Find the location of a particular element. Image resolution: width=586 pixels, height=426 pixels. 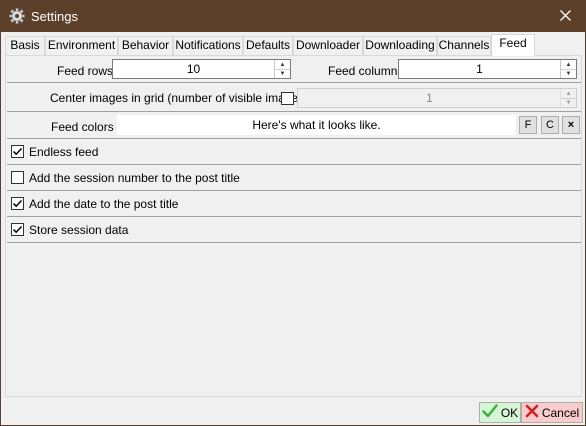

post-date-checkbox is located at coordinates (17, 203).